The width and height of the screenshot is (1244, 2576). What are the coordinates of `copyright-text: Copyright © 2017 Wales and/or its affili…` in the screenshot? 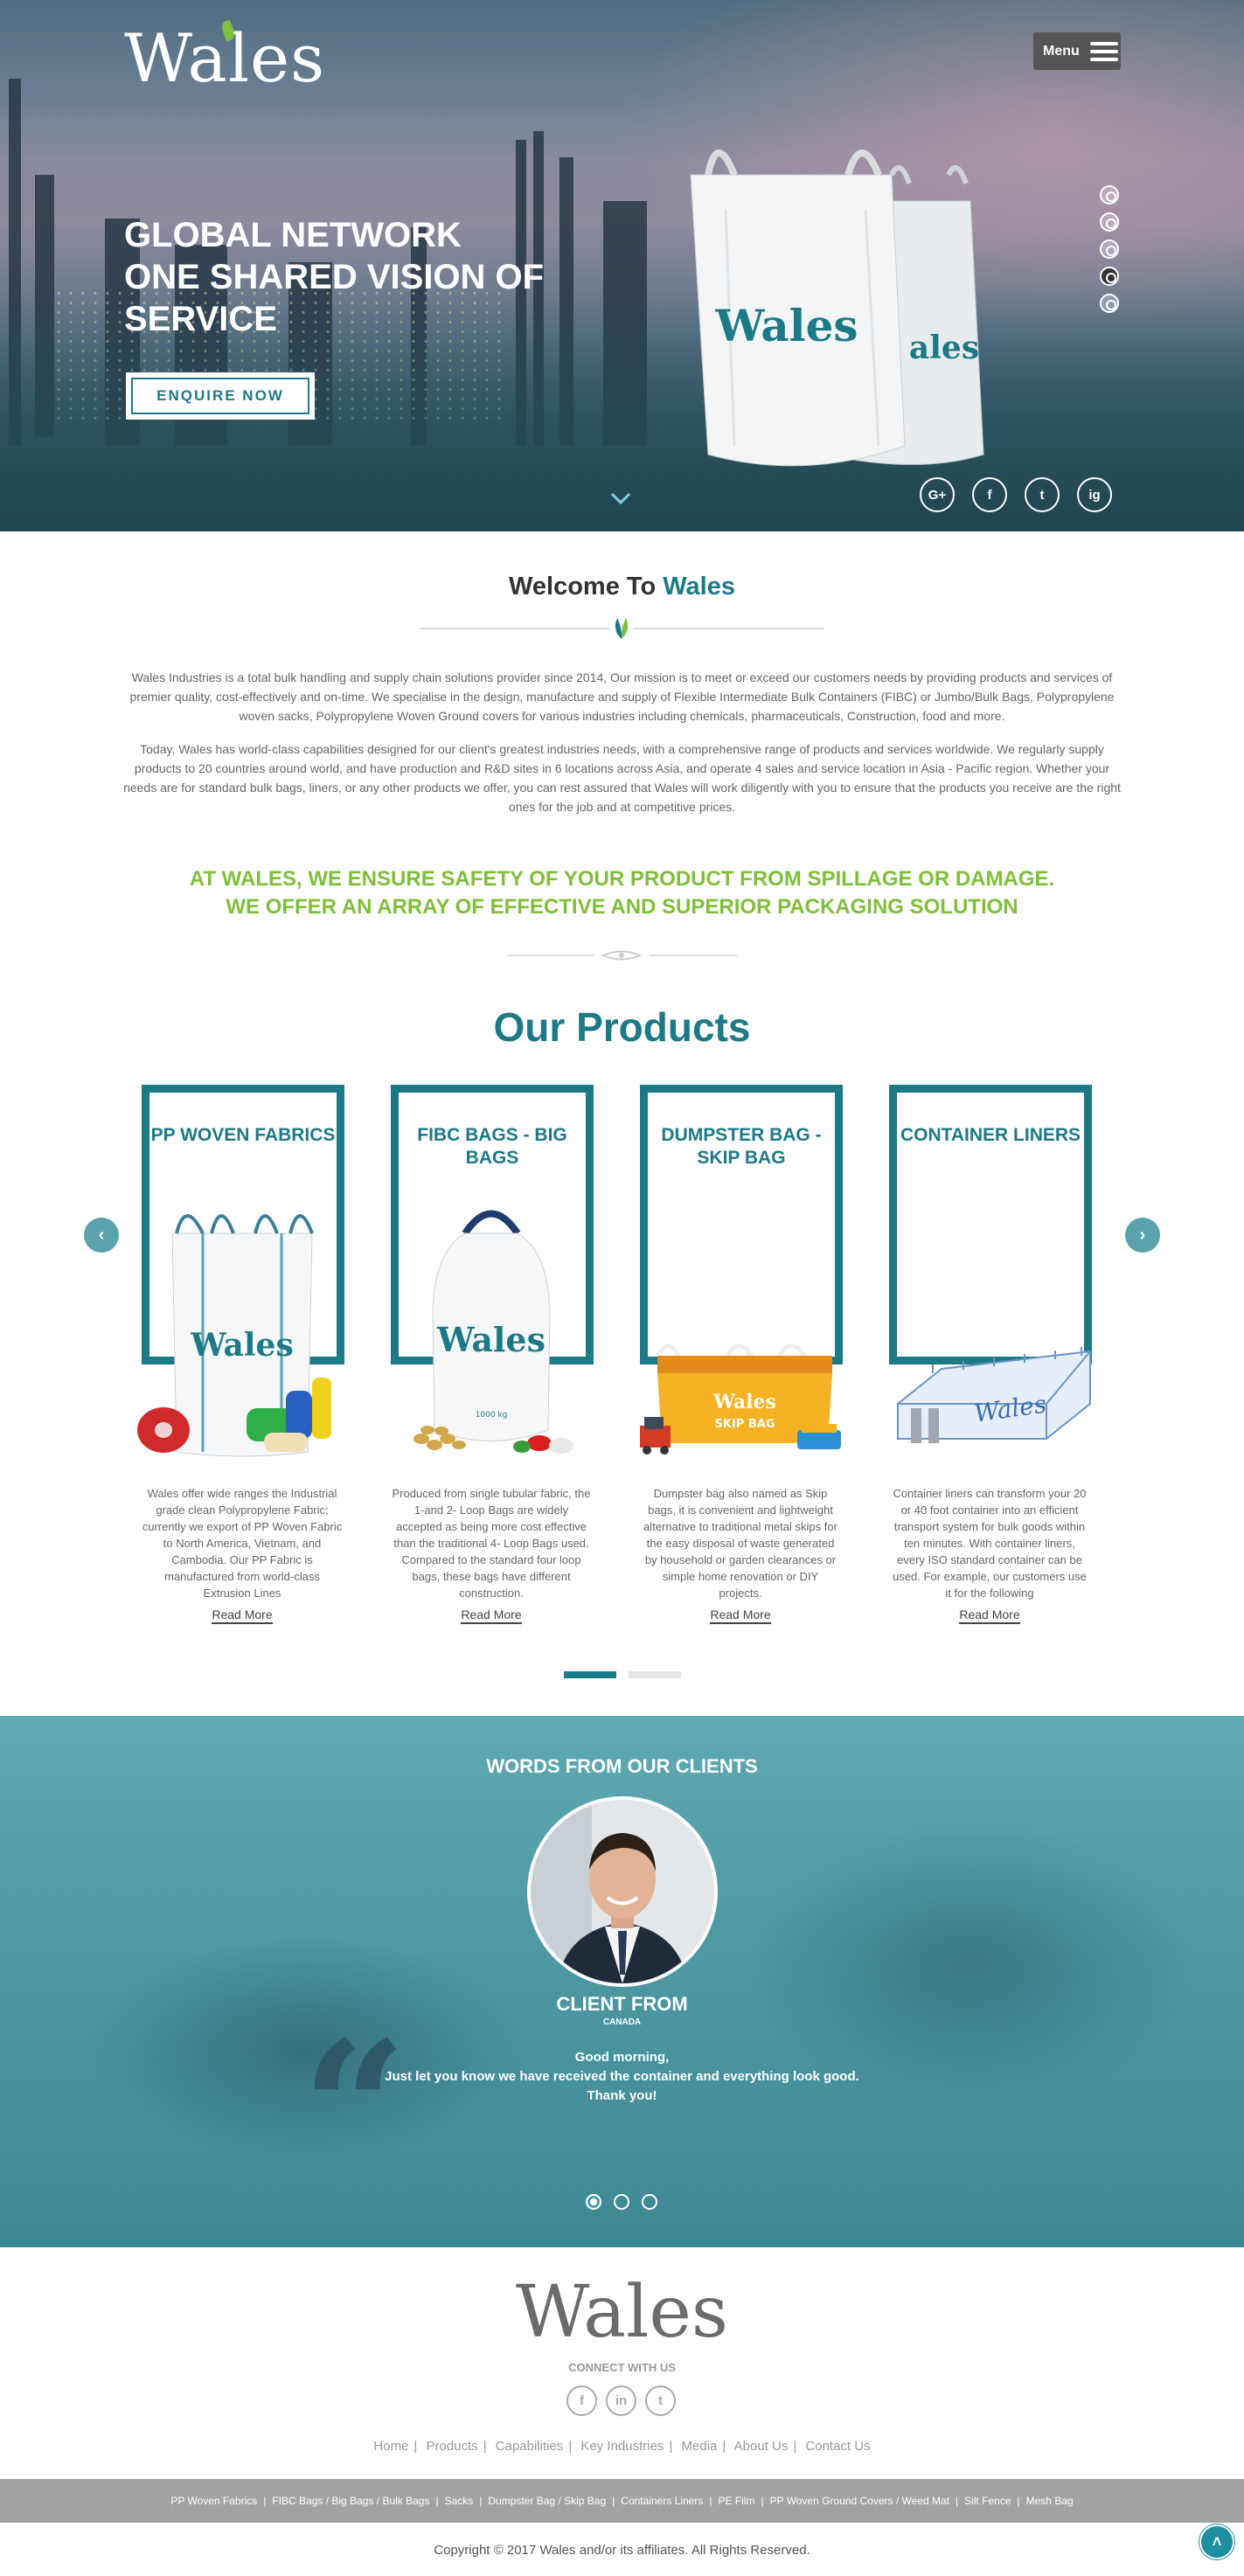 It's located at (622, 2550).